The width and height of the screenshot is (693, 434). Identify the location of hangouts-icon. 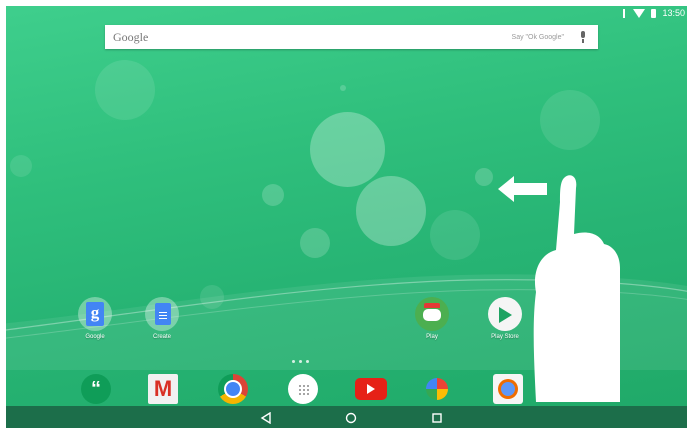
(96, 389).